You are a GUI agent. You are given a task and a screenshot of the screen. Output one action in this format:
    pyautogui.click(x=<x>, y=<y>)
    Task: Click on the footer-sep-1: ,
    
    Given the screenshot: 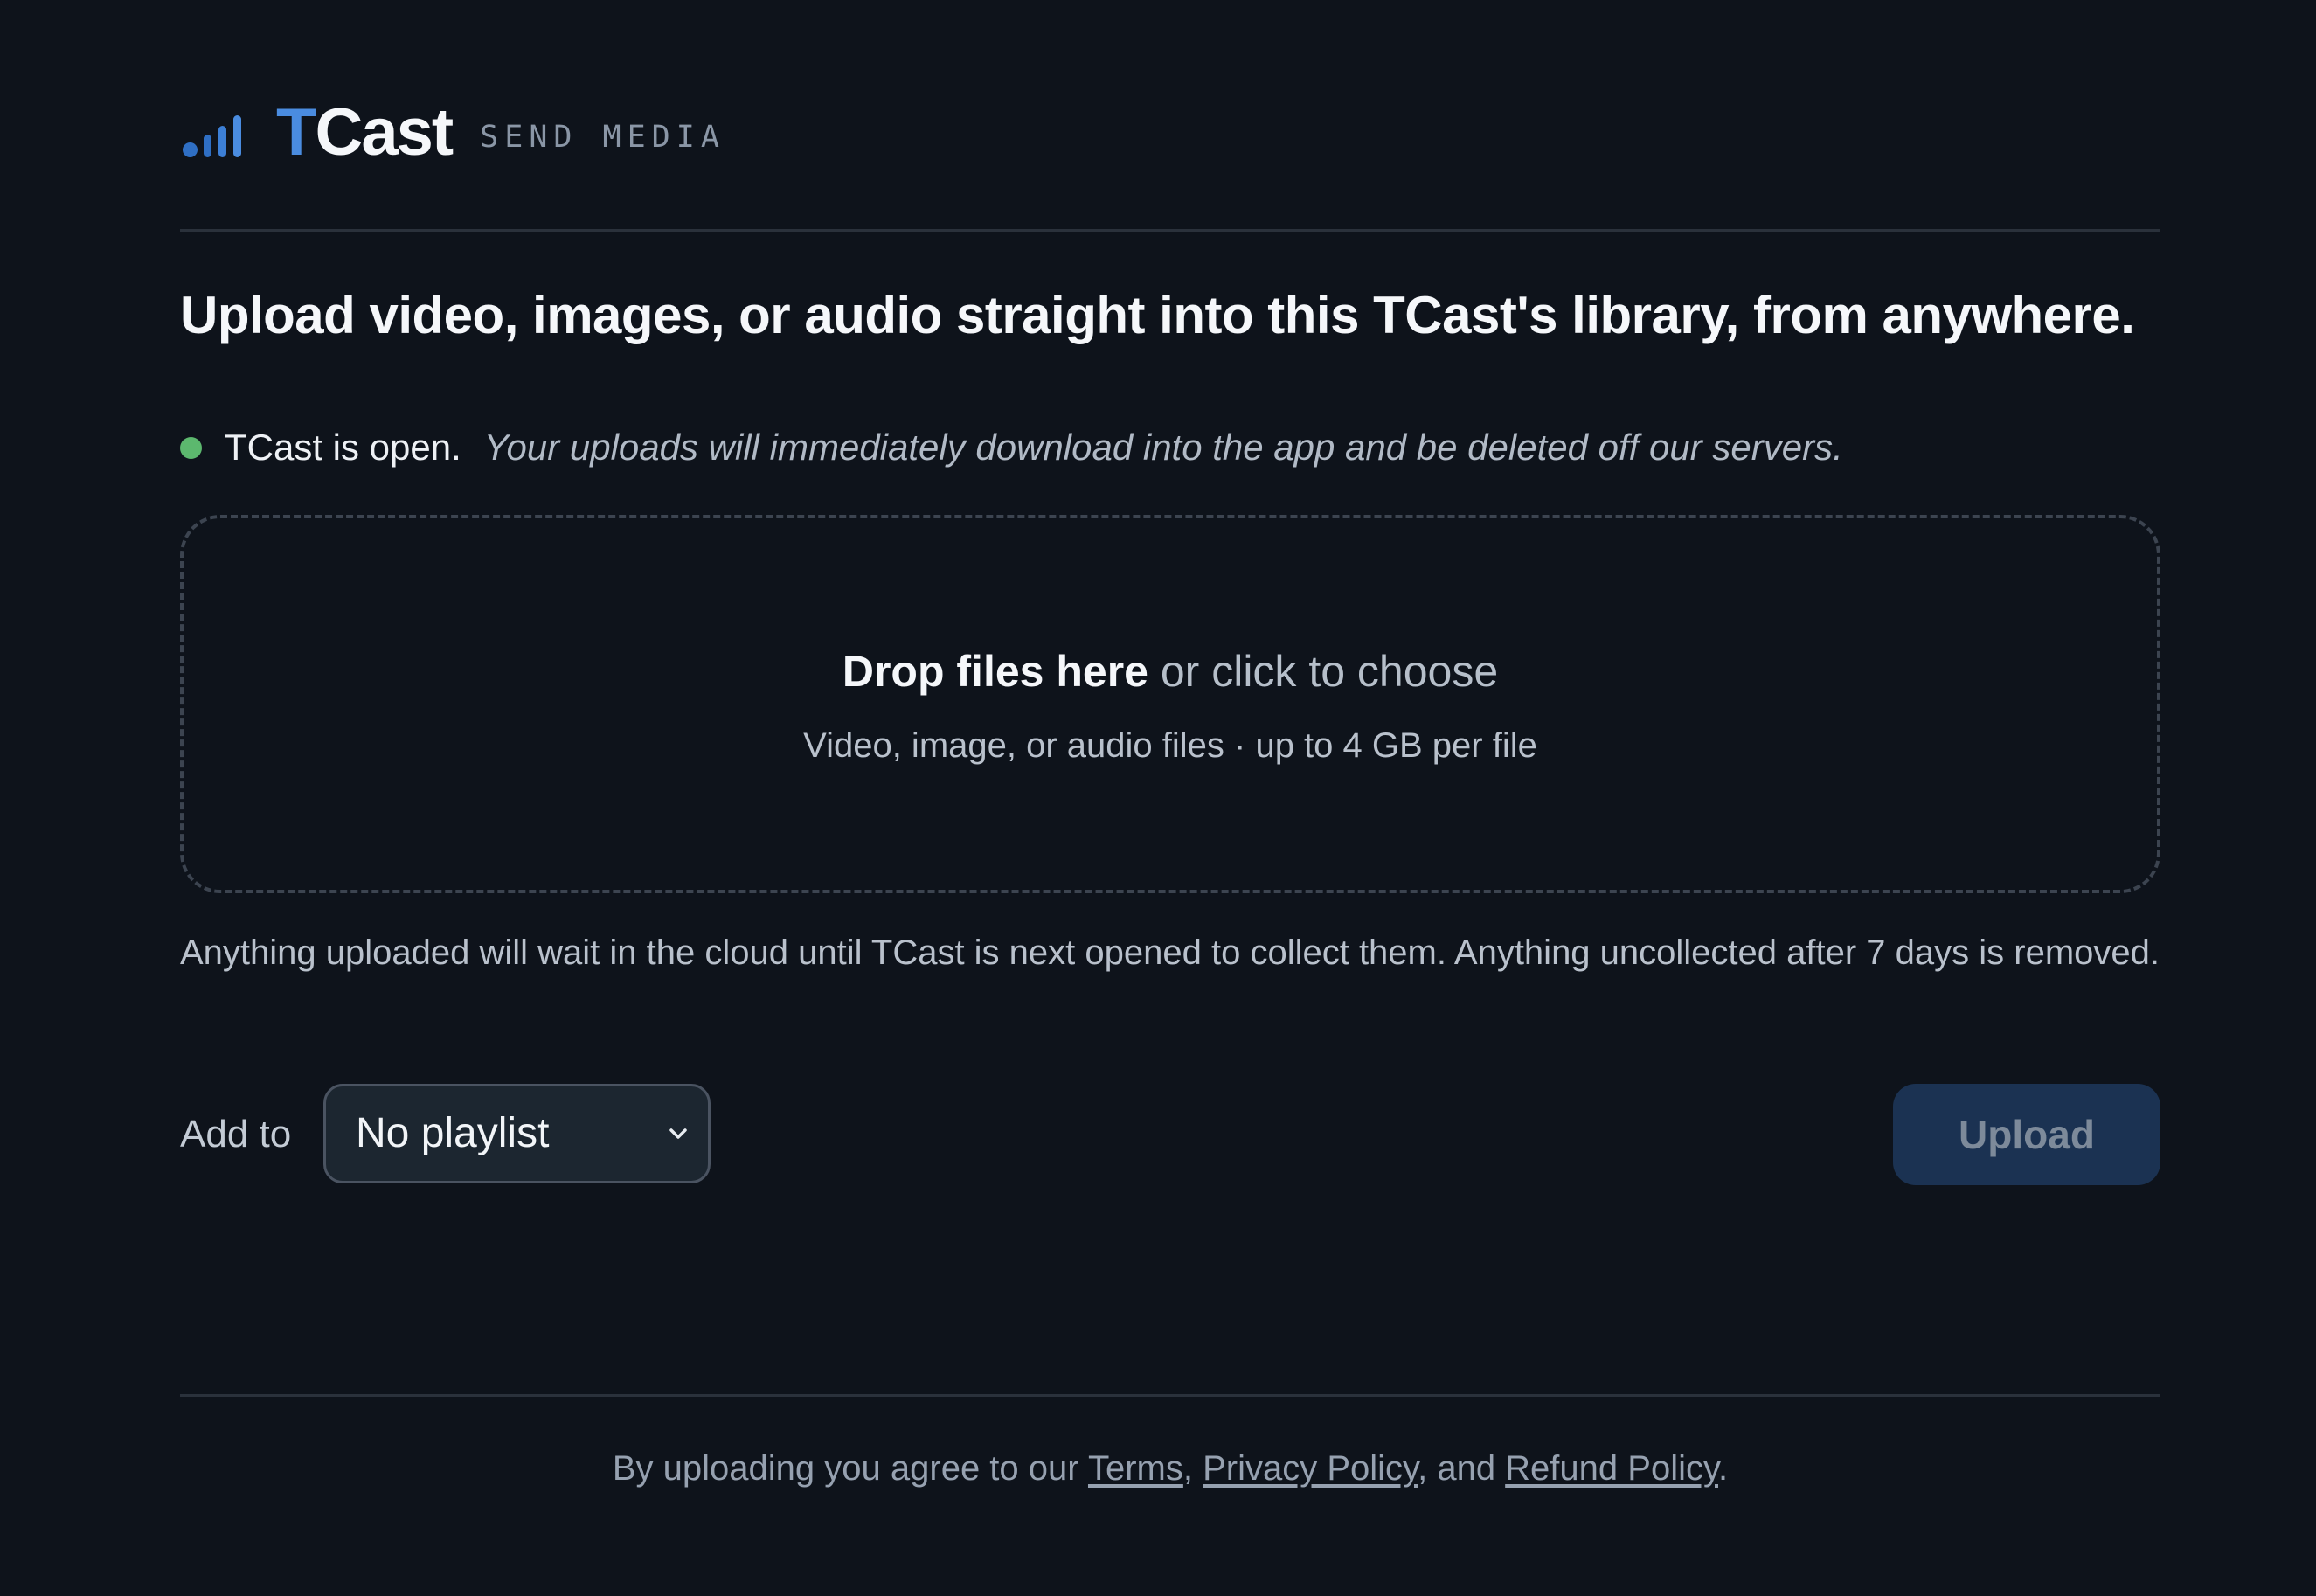 What is the action you would take?
    pyautogui.click(x=1192, y=1468)
    